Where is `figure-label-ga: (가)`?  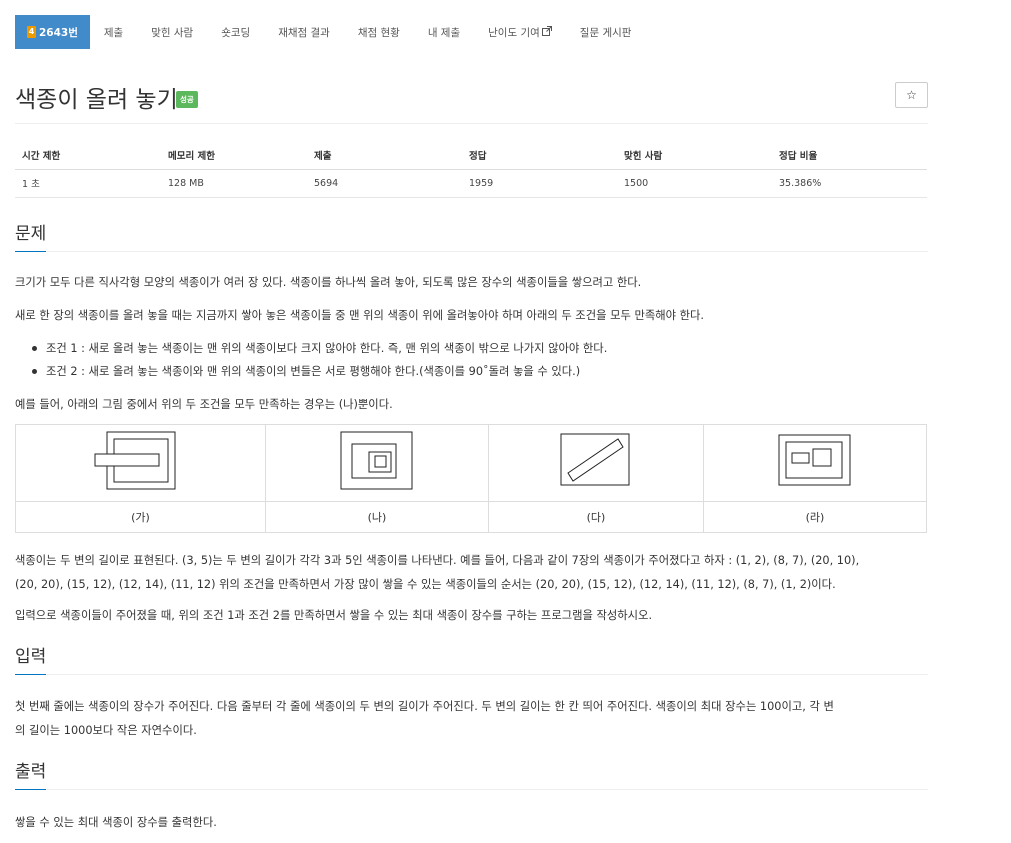 figure-label-ga: (가) is located at coordinates (140, 517).